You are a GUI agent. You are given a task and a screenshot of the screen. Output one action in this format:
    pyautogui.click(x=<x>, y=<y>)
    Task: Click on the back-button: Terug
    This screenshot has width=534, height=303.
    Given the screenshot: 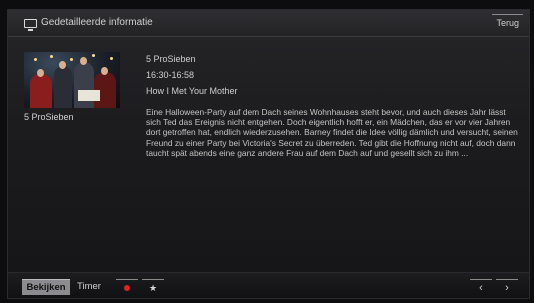 What is the action you would take?
    pyautogui.click(x=507, y=22)
    